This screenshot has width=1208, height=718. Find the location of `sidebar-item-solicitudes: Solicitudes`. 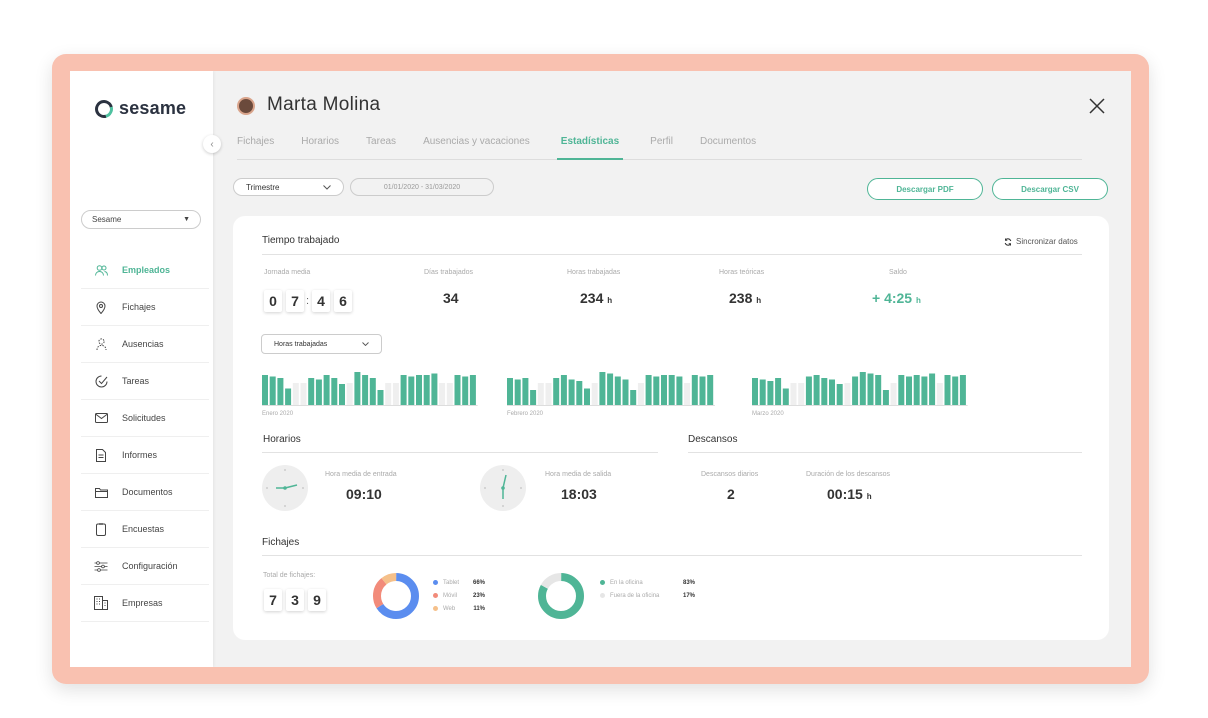

sidebar-item-solicitudes: Solicitudes is located at coordinates (145, 418).